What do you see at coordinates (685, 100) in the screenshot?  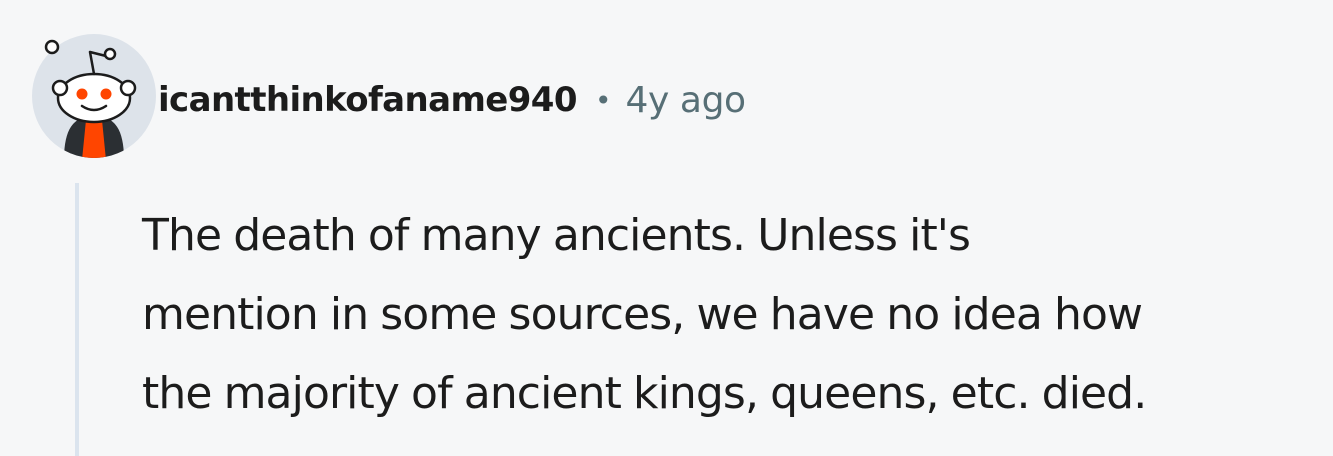 I see `timestamp: 4y ago` at bounding box center [685, 100].